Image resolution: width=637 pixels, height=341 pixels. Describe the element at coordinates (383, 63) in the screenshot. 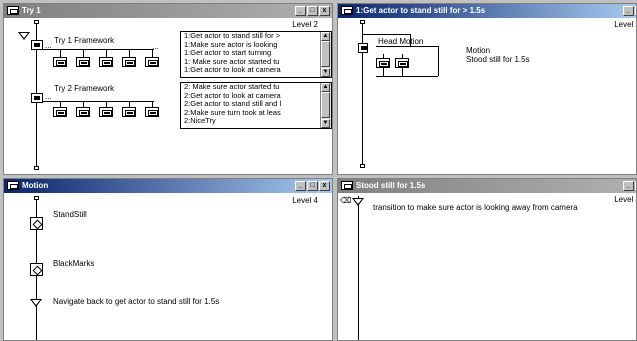

I see `motion-leaf-icon` at that location.